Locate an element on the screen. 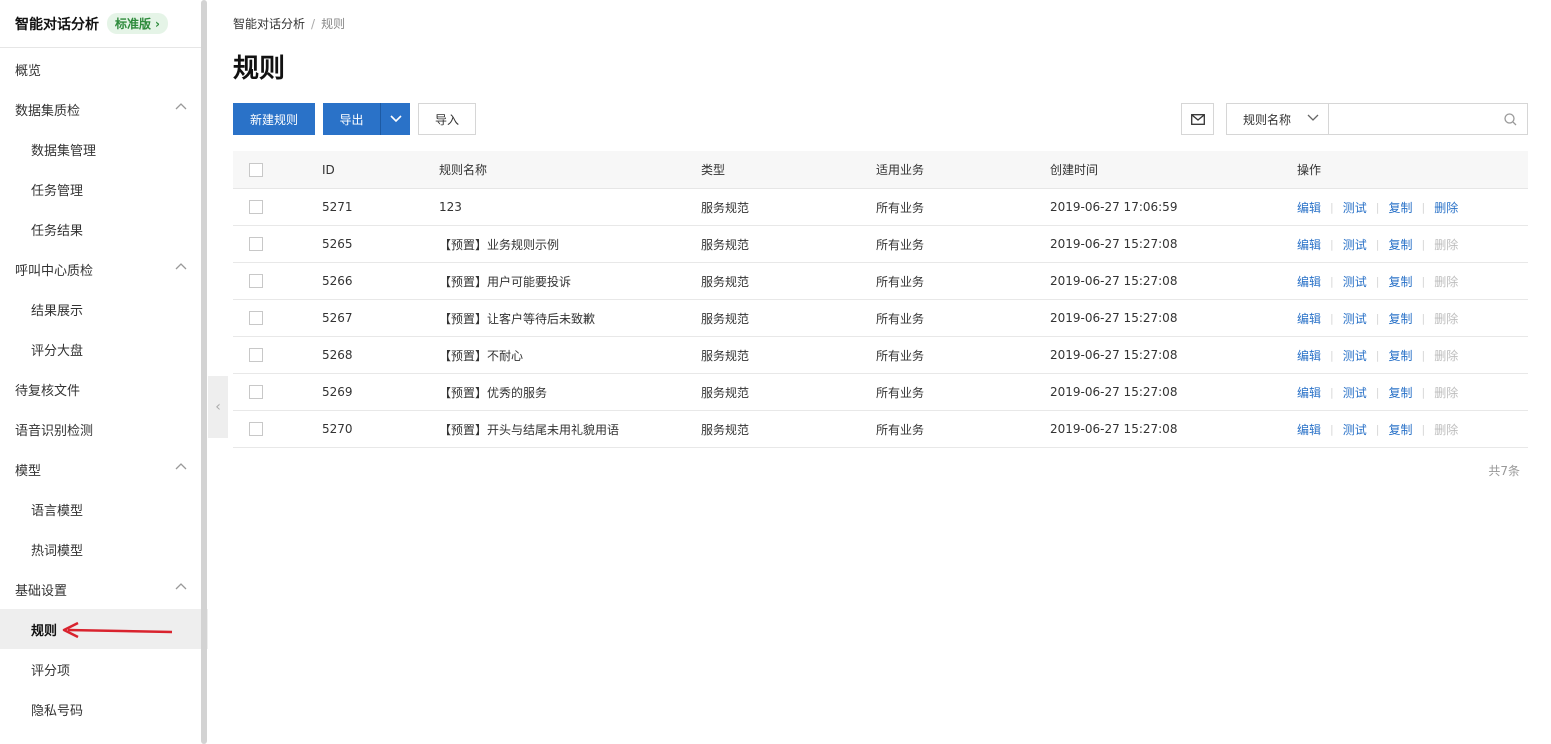 This screenshot has width=1551, height=744. search-icon is located at coordinates (1510, 119).